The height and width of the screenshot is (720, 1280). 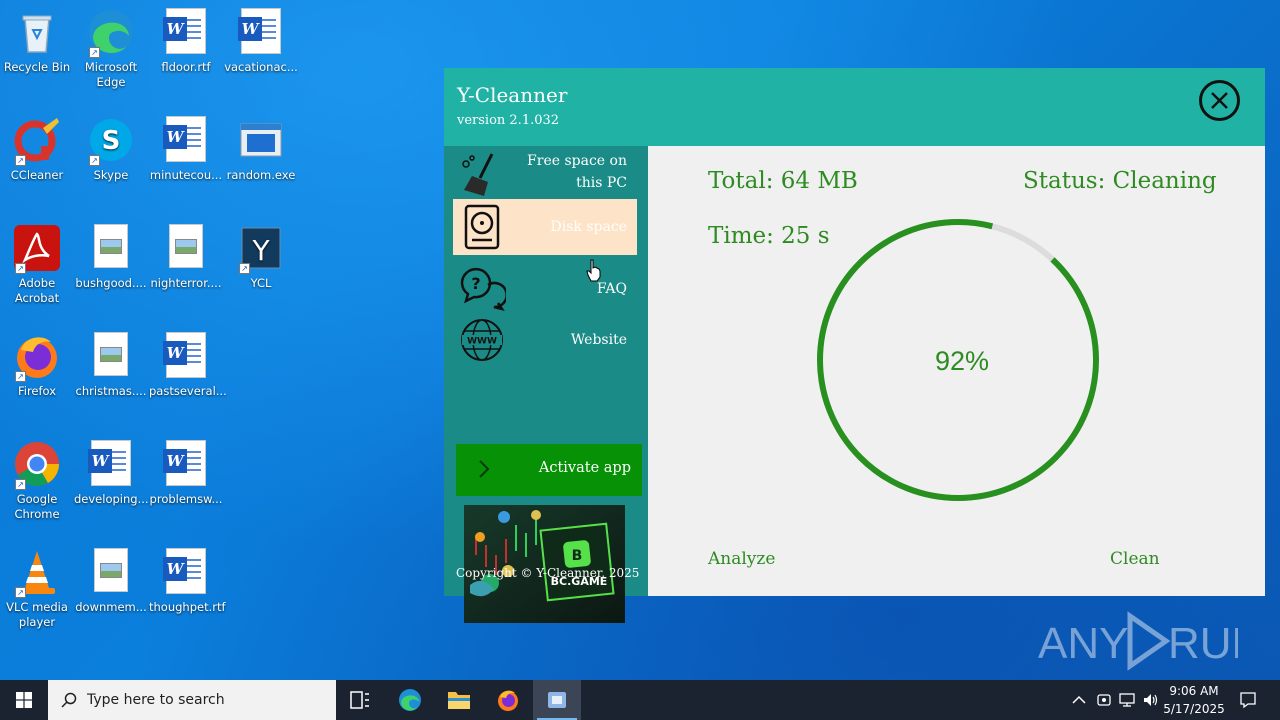 I want to click on desktop-icon-microsoft-edge: ↗ Microsoft Edge, so click(x=111, y=49).